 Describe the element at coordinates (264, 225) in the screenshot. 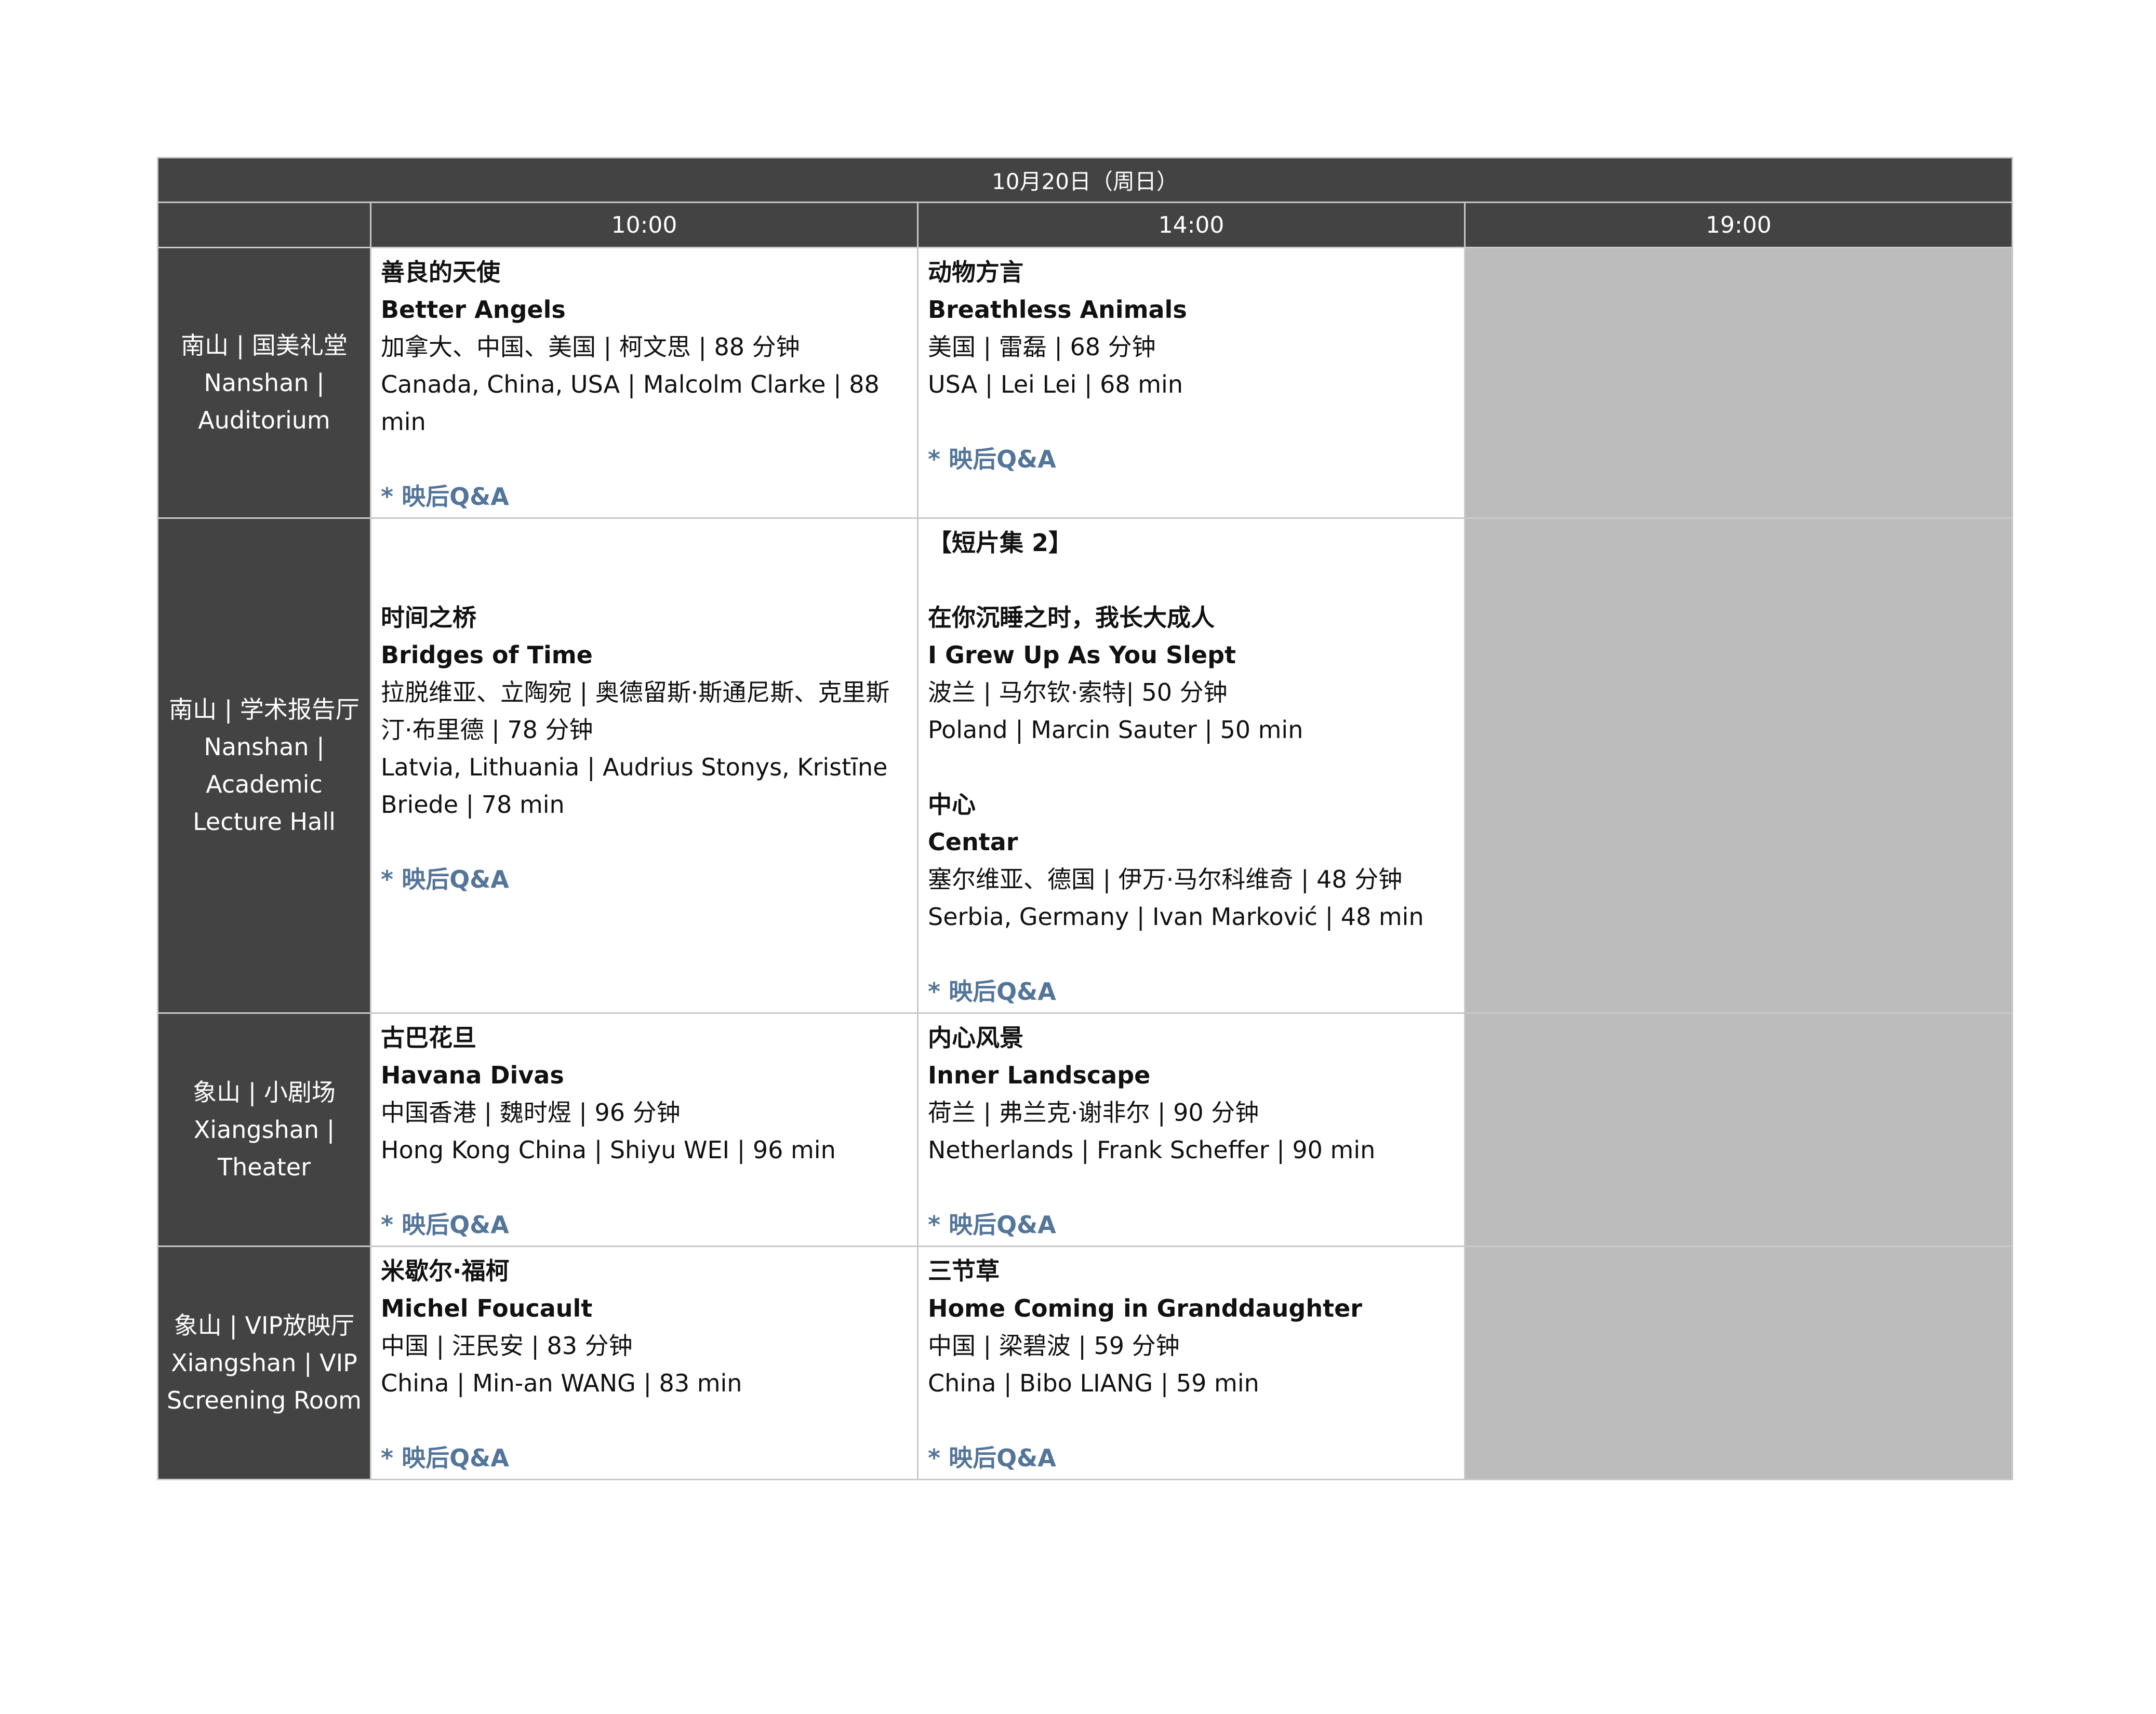

I see `venue-column-header` at that location.